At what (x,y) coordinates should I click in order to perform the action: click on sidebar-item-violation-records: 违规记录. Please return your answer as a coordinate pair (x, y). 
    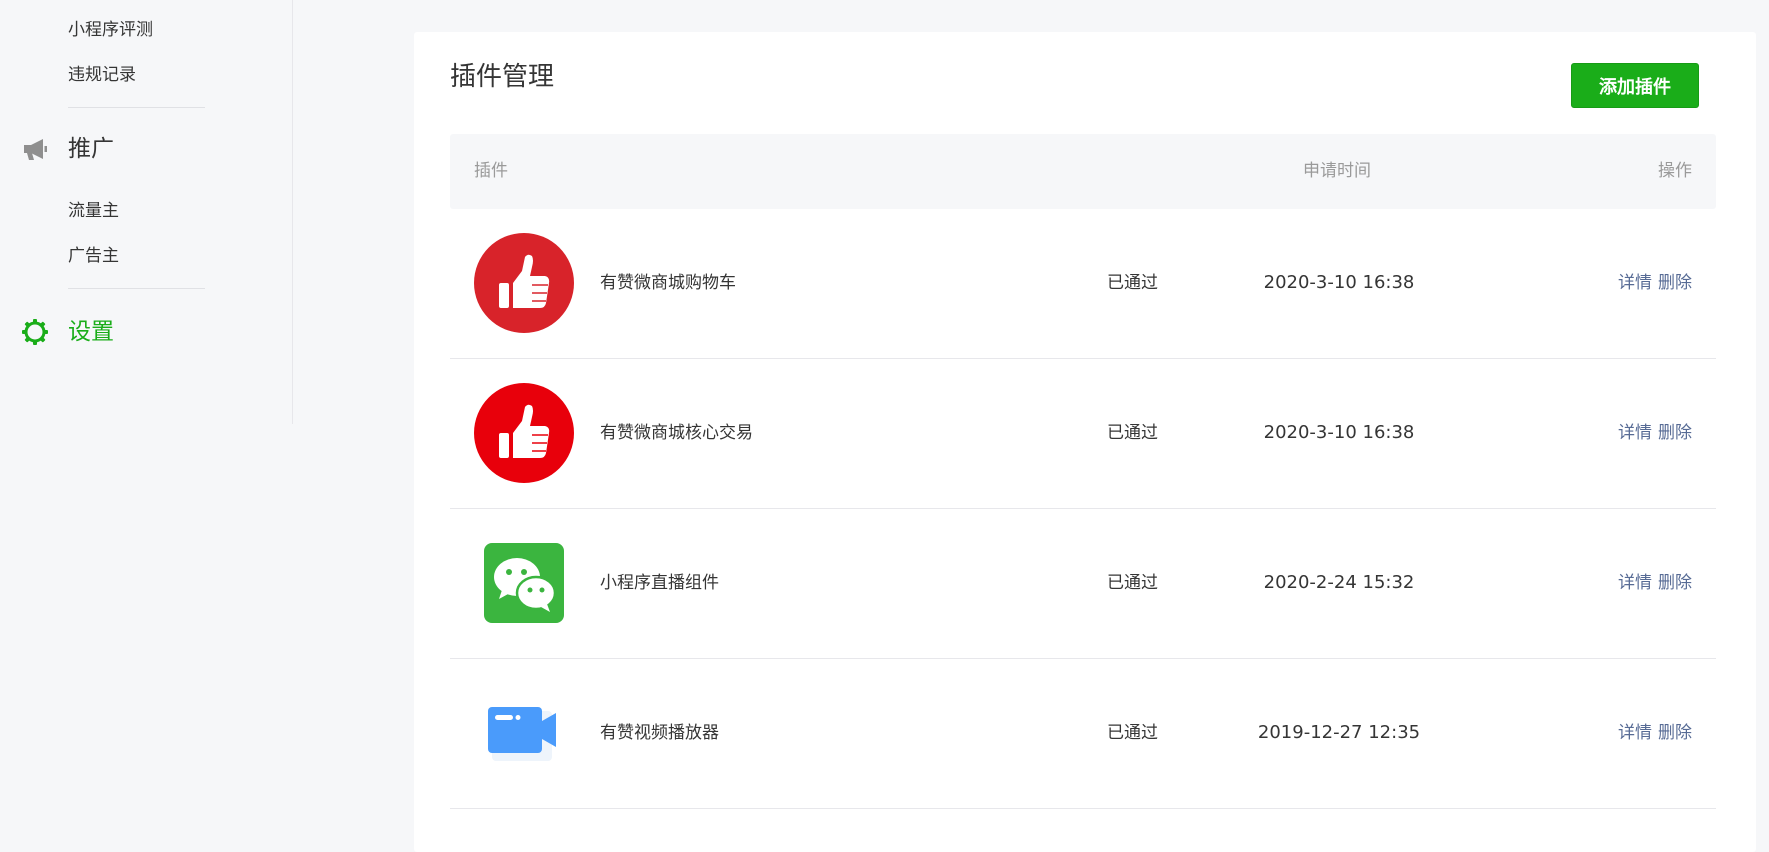
    Looking at the image, I should click on (102, 75).